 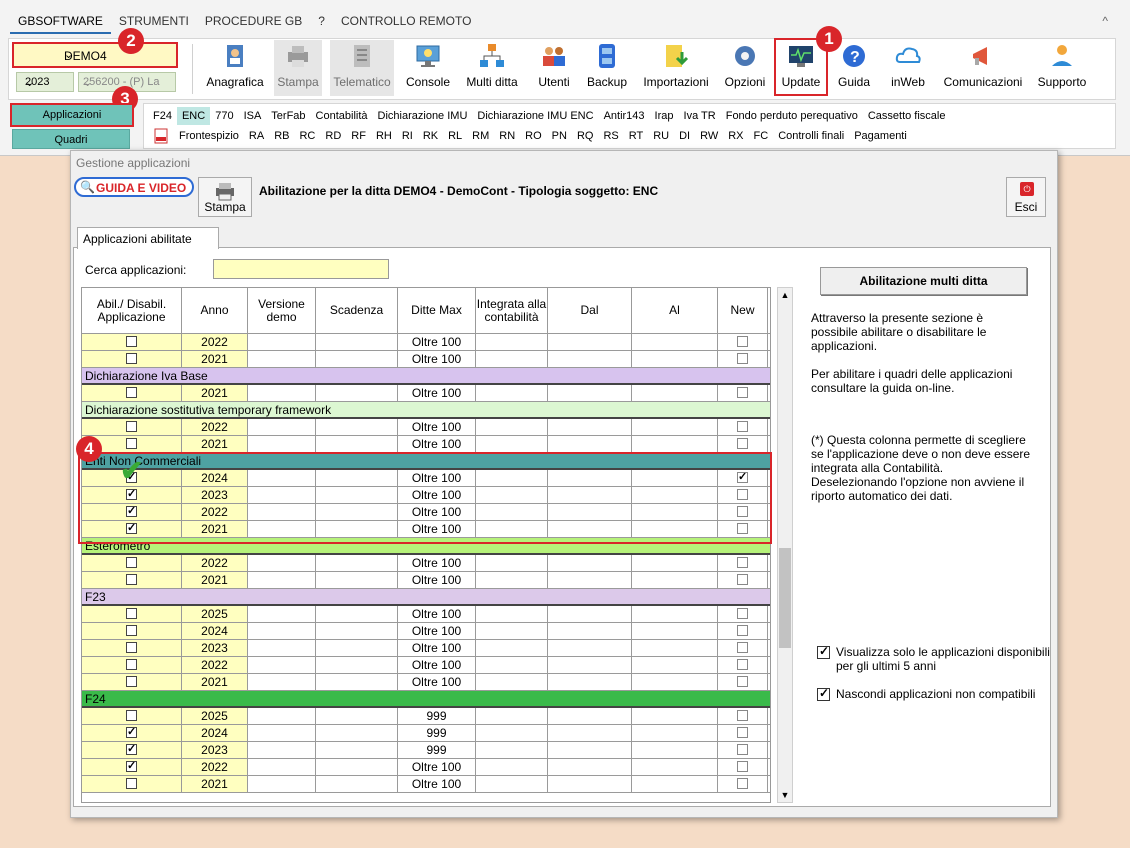 What do you see at coordinates (282, 310) in the screenshot?
I see `column-header: Versione demo` at bounding box center [282, 310].